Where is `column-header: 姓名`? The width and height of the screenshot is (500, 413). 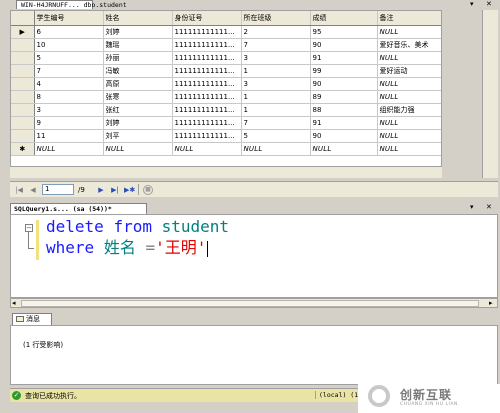 column-header: 姓名 is located at coordinates (138, 18).